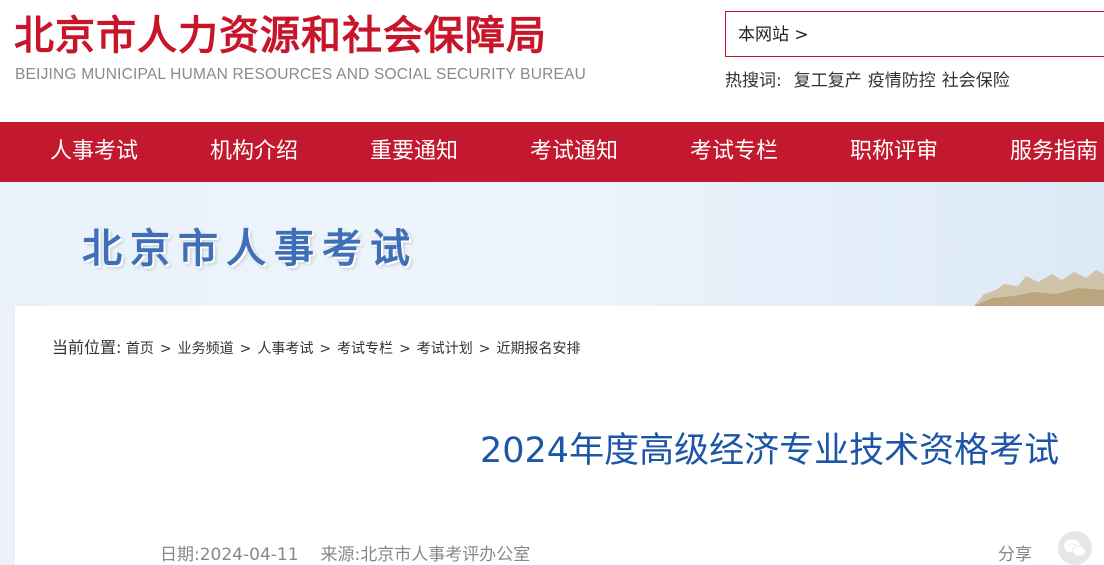  Describe the element at coordinates (445, 555) in the screenshot. I see `article-source: 北京市人事考评办公室` at that location.